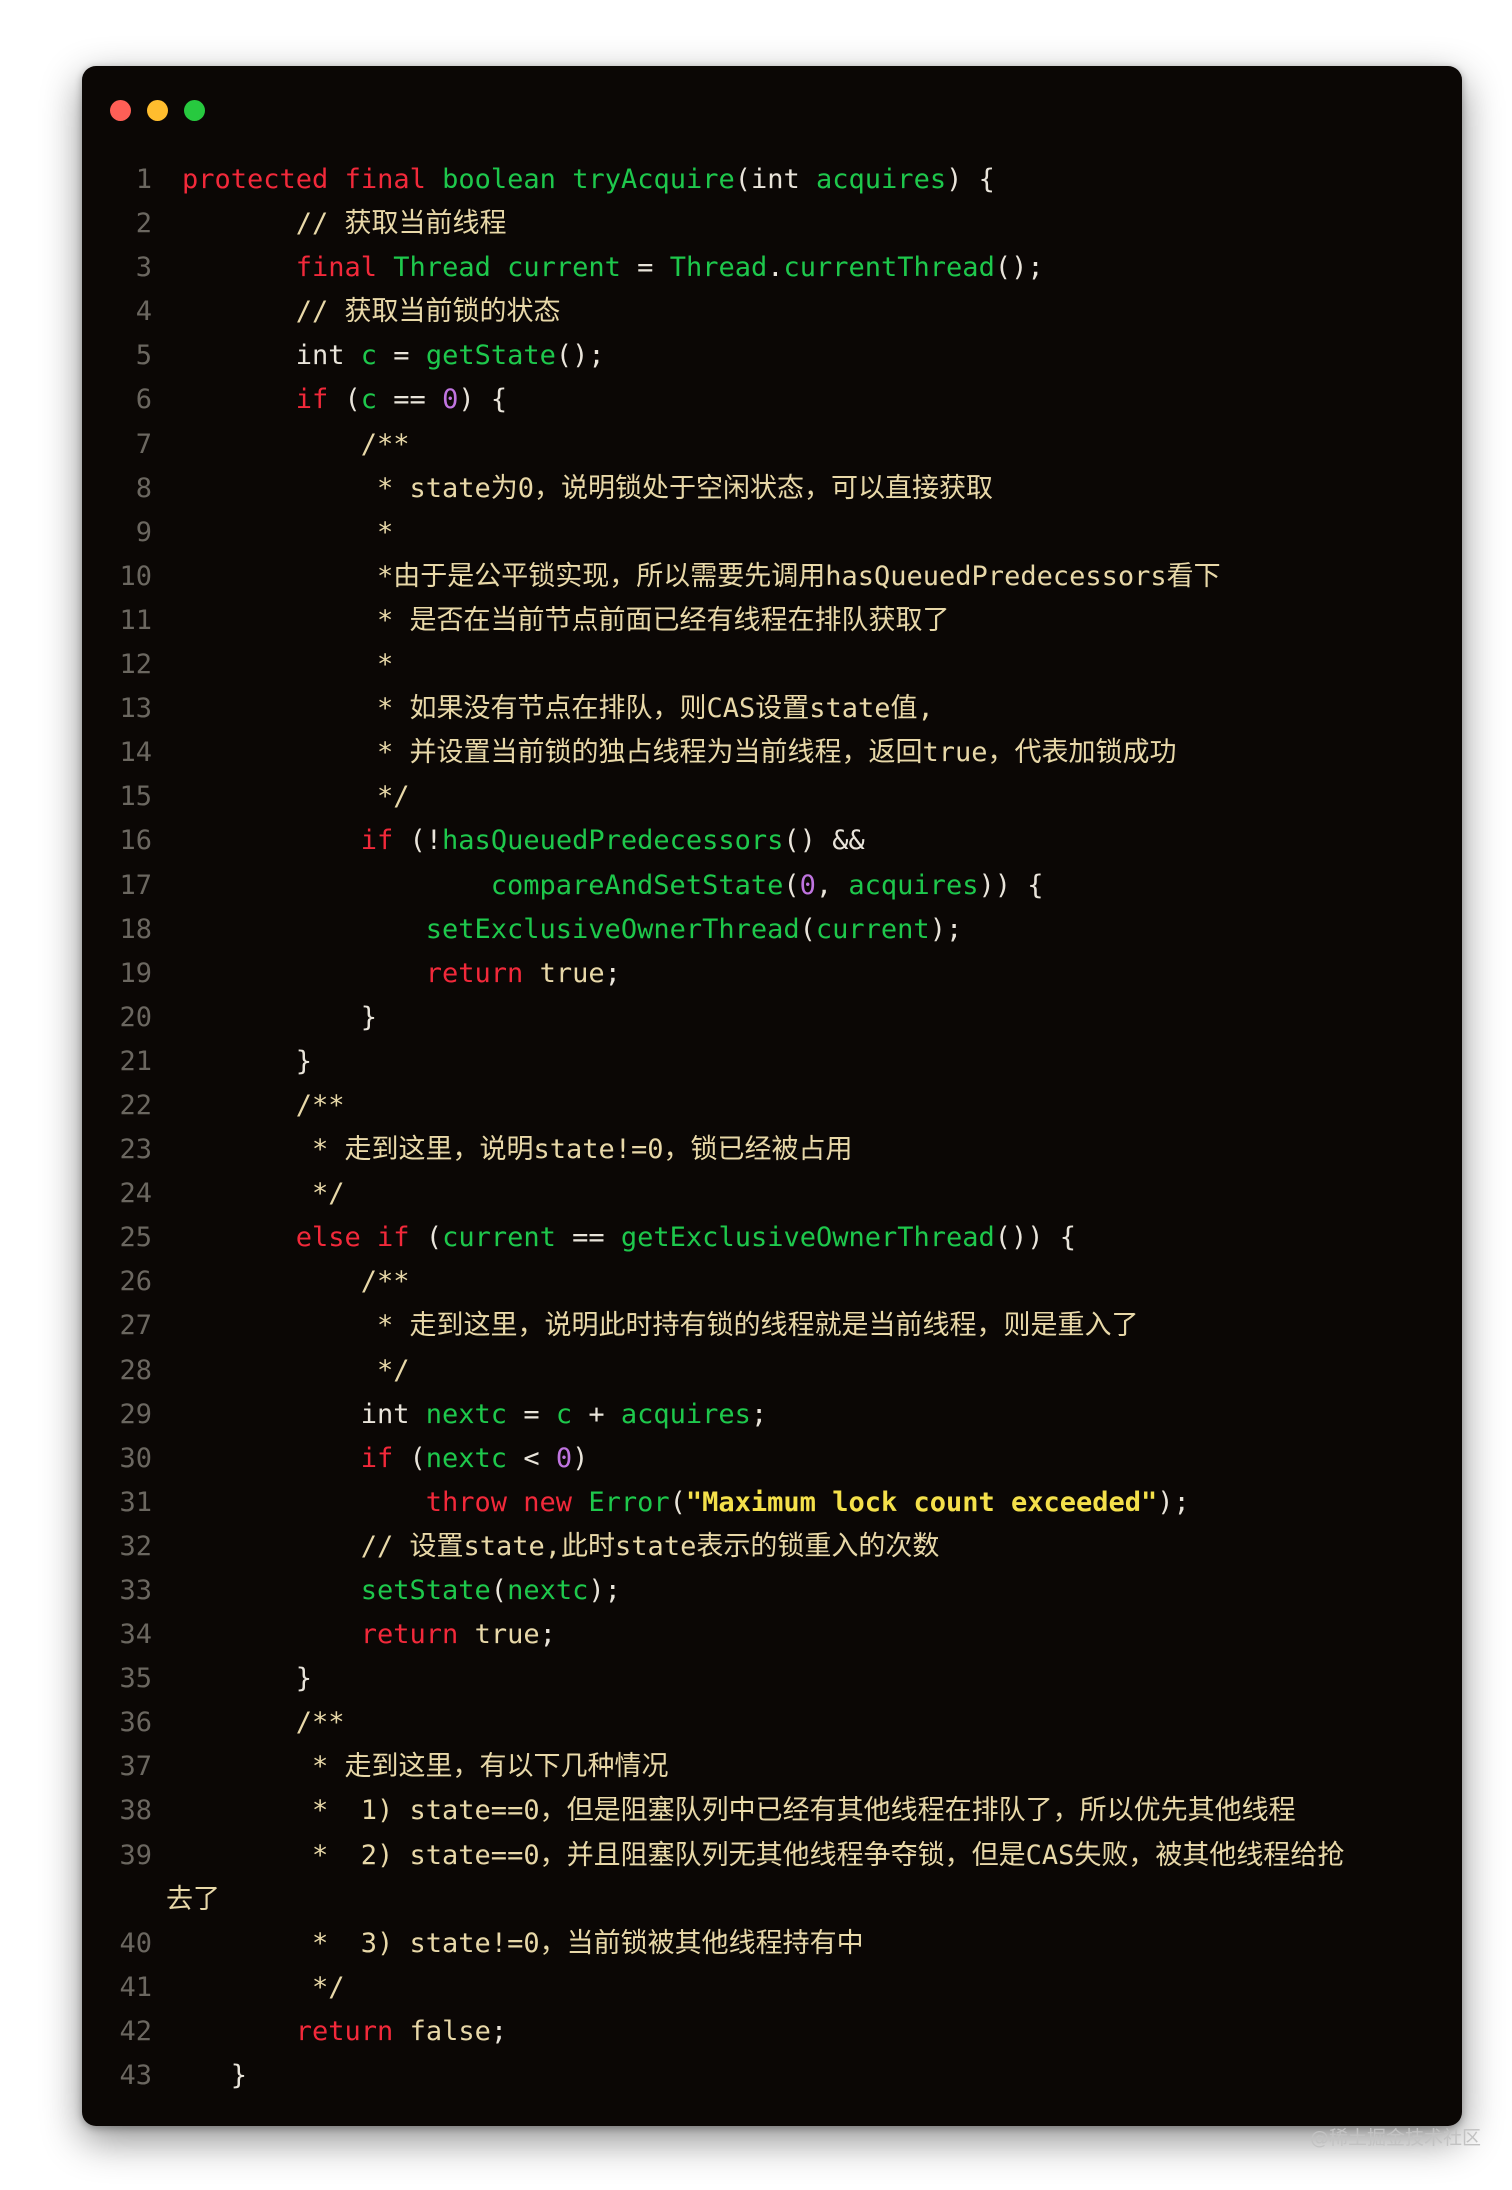 The image size is (1512, 2190). Describe the element at coordinates (120, 110) in the screenshot. I see `close-dot` at that location.